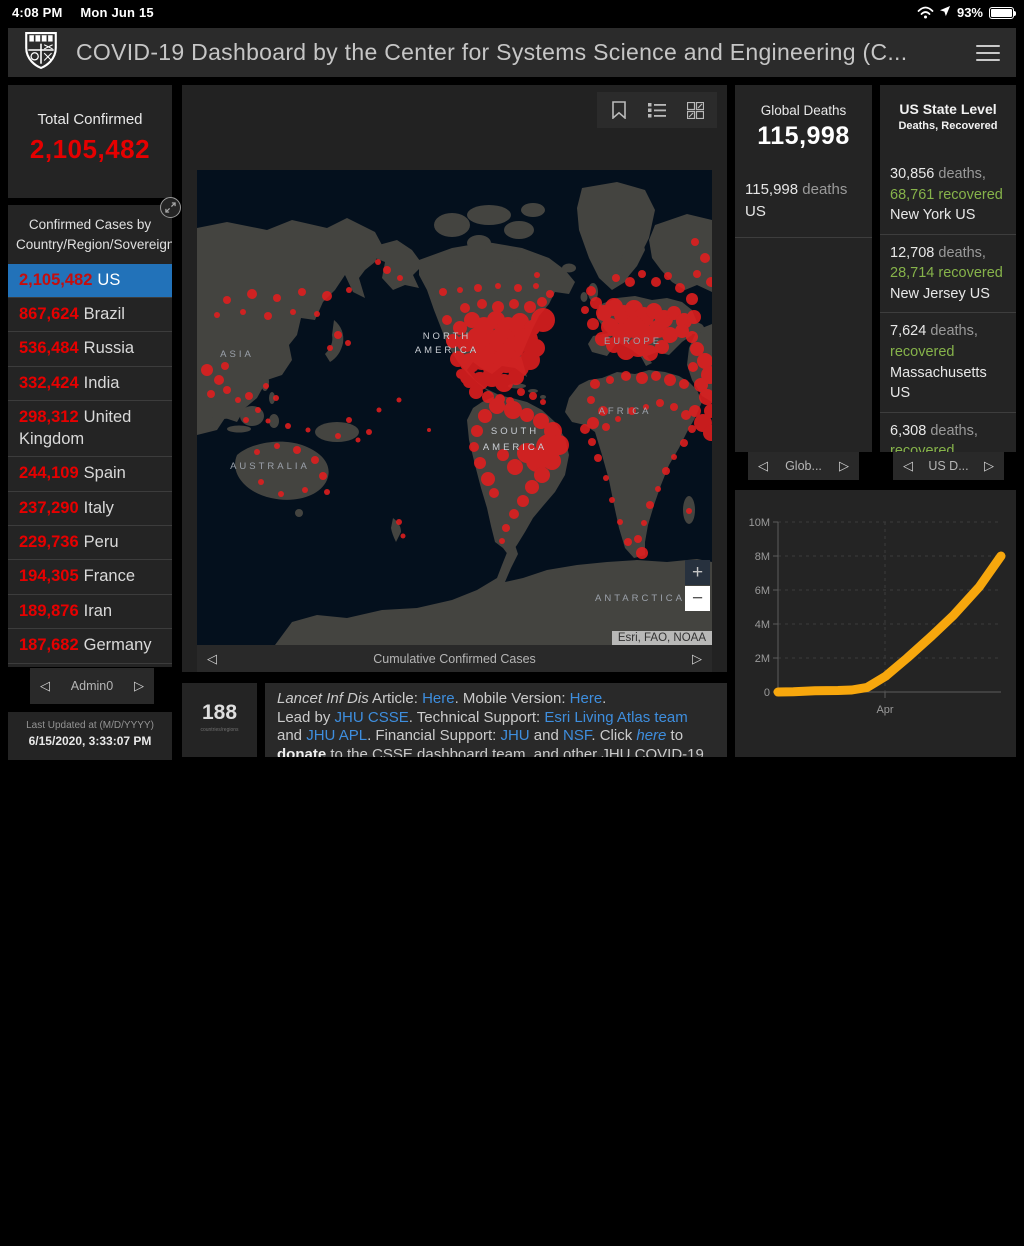 This screenshot has width=1024, height=1246. Describe the element at coordinates (117, 645) in the screenshot. I see `country-name: Germany` at that location.